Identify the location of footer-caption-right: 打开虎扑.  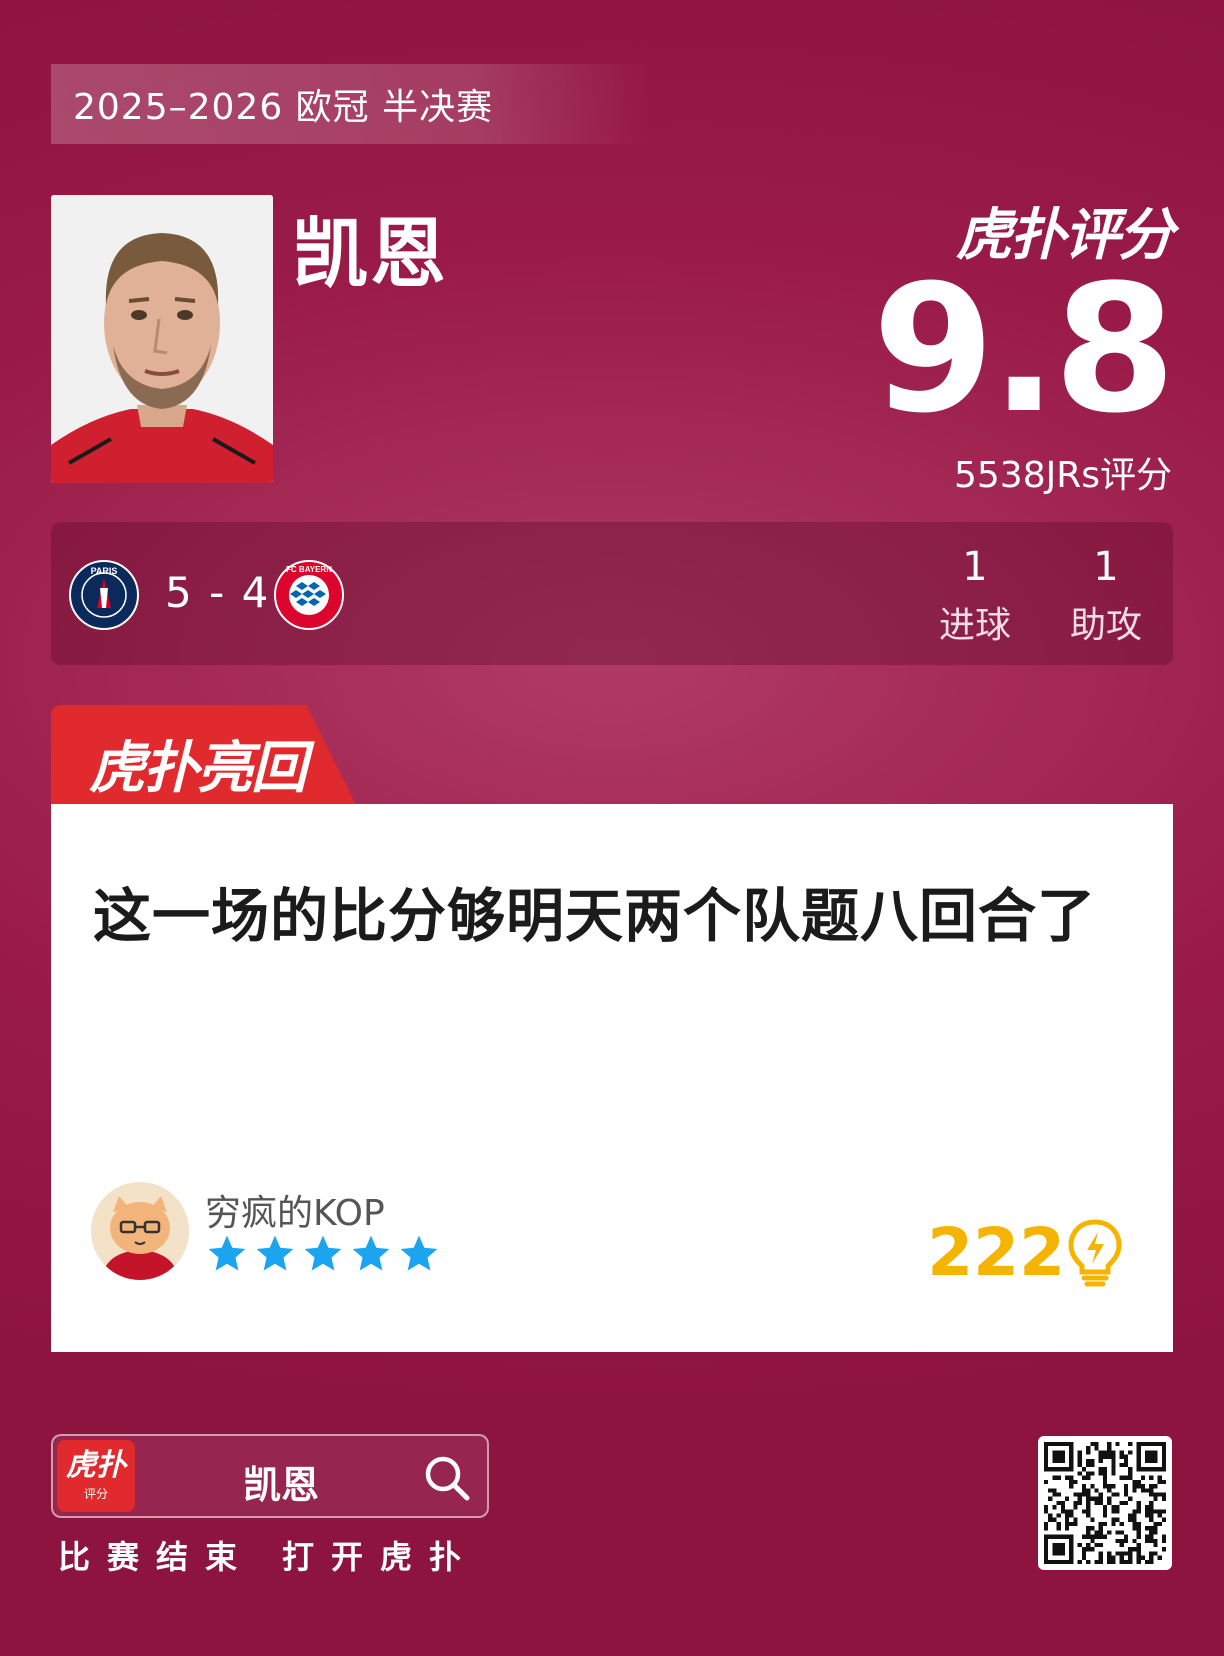
(380, 1557).